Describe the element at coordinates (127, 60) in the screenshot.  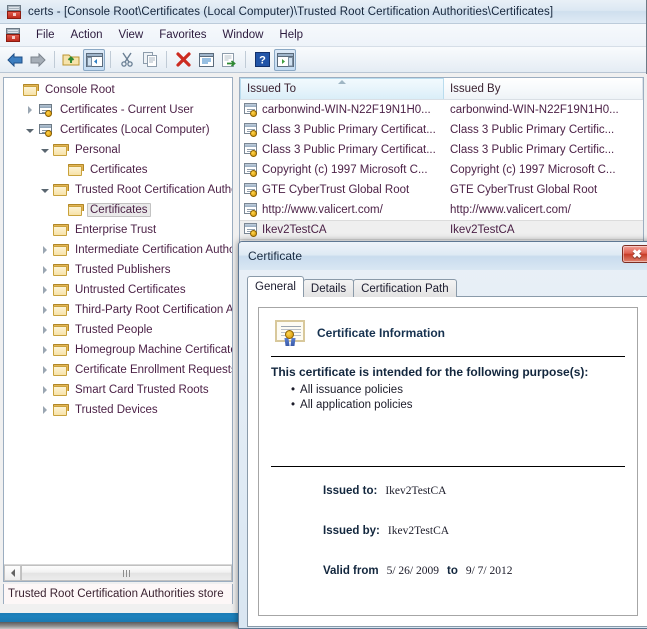
I see `cut-icon` at that location.